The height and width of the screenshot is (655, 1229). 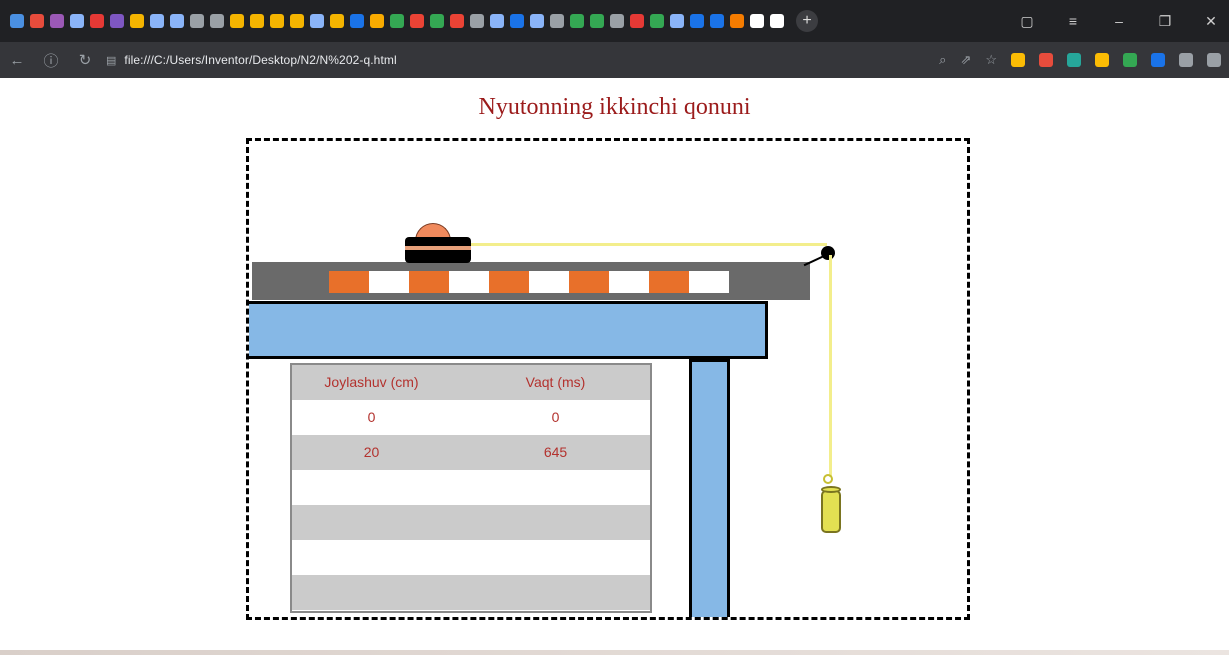 What do you see at coordinates (828, 479) in the screenshot?
I see `weight-hook` at bounding box center [828, 479].